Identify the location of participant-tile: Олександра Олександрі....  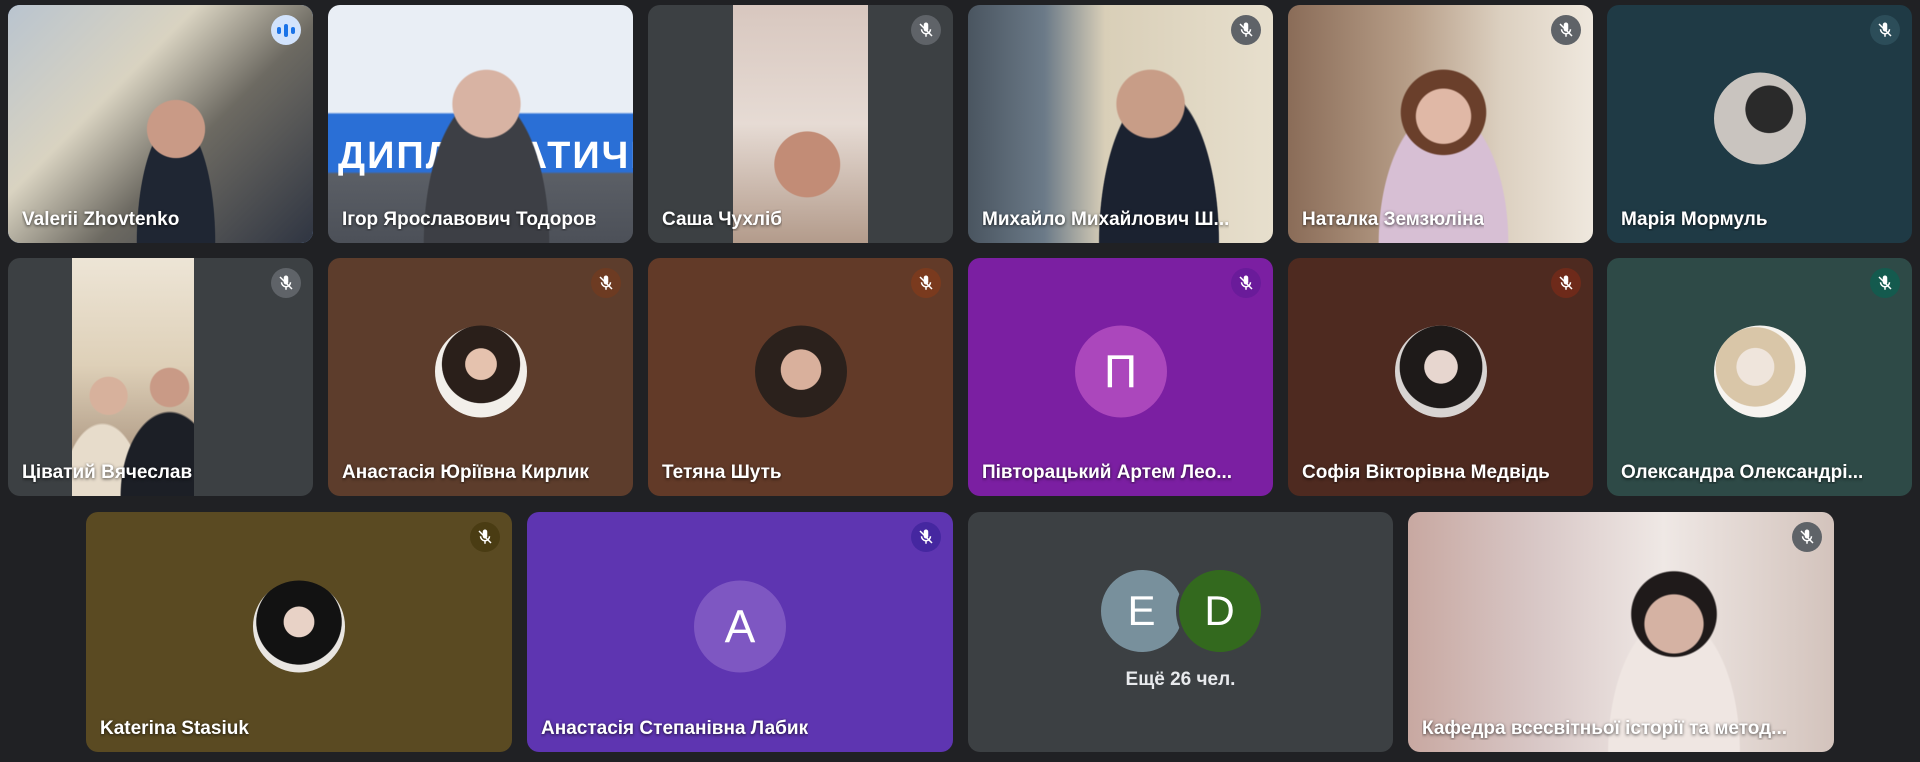
(1759, 377).